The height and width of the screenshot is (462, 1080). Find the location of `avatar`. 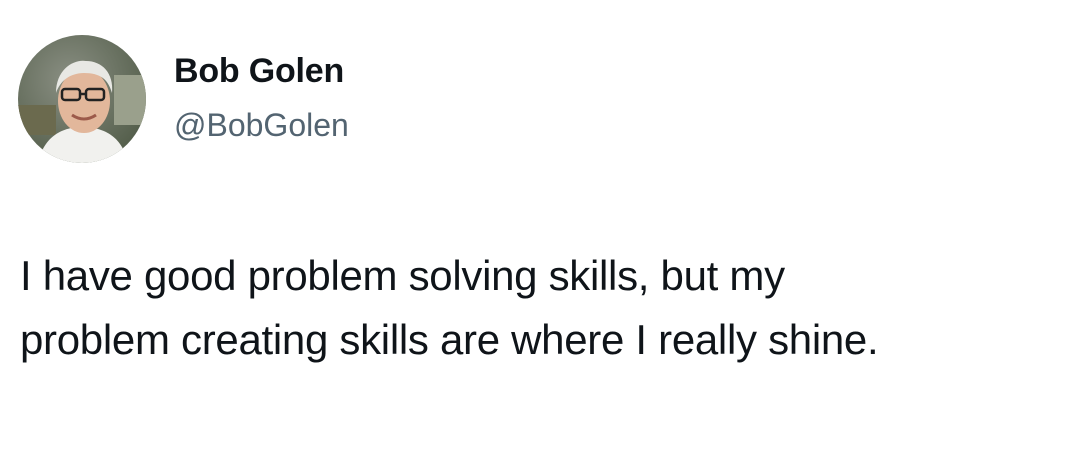

avatar is located at coordinates (82, 99).